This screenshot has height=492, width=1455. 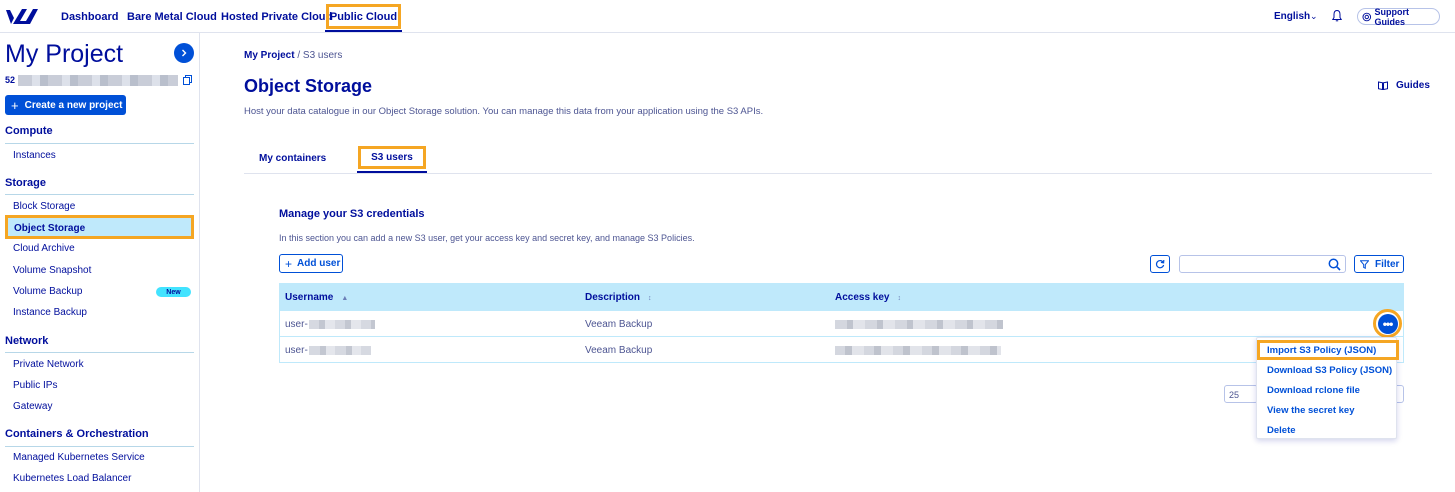 I want to click on column-username: Username ▲, so click(x=316, y=297).